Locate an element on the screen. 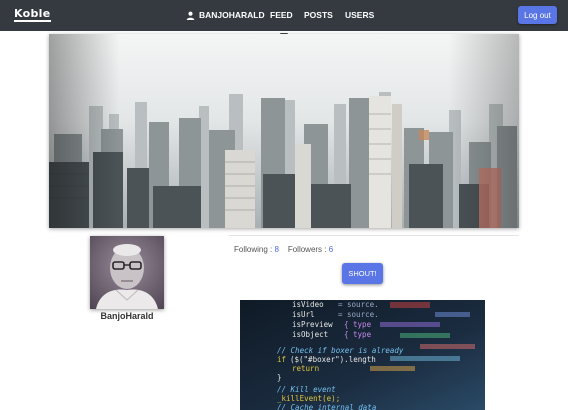 The height and width of the screenshot is (410, 568). nav-user-profile: BANJOHARALD is located at coordinates (225, 15).